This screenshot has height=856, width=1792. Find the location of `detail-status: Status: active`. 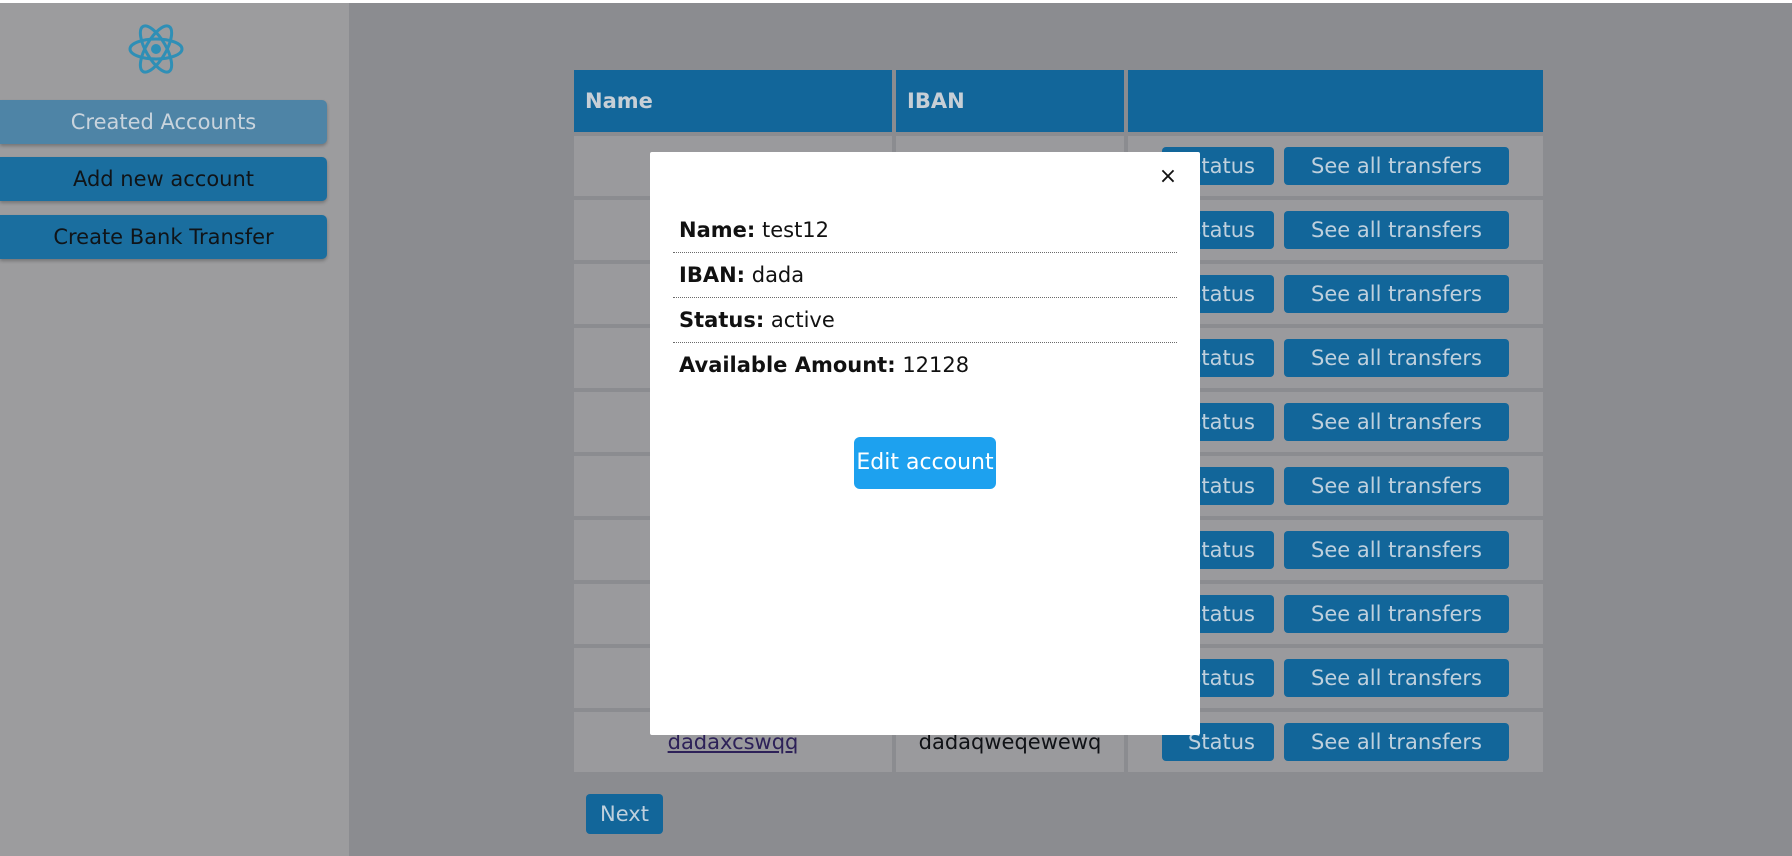

detail-status: Status: active is located at coordinates (925, 320).